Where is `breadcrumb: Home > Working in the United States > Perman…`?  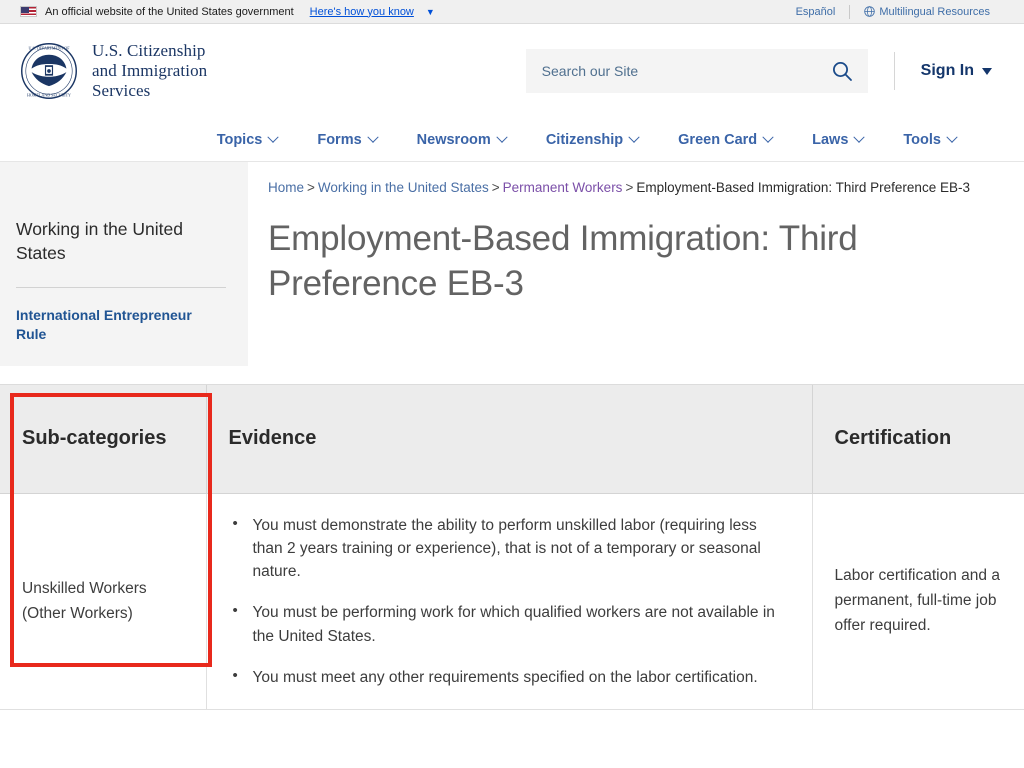 breadcrumb: Home > Working in the United States > Perman… is located at coordinates (638, 188).